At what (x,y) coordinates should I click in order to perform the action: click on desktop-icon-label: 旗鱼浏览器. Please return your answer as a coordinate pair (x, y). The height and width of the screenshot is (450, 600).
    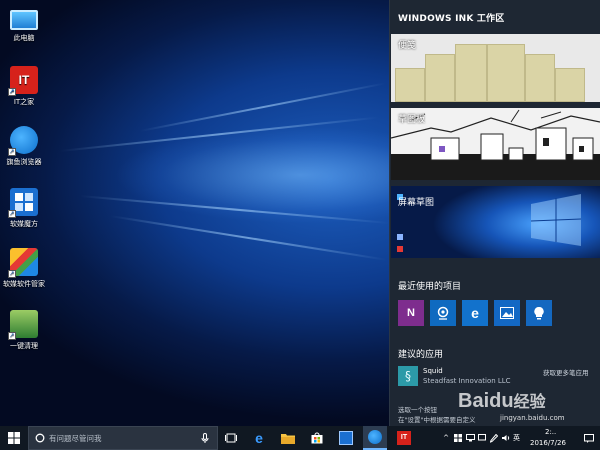
    Looking at the image, I should click on (24, 162).